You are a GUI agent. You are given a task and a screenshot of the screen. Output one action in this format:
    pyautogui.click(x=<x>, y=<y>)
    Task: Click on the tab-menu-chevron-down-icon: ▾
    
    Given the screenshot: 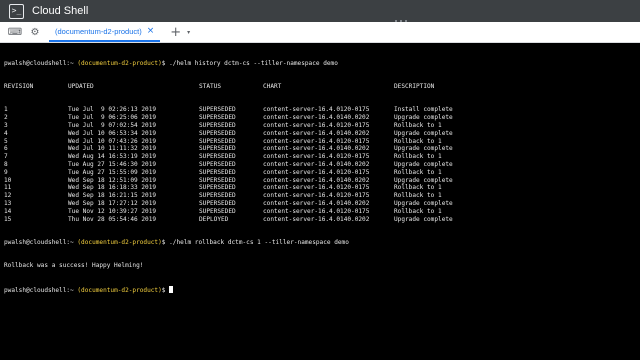 What is the action you would take?
    pyautogui.click(x=188, y=32)
    